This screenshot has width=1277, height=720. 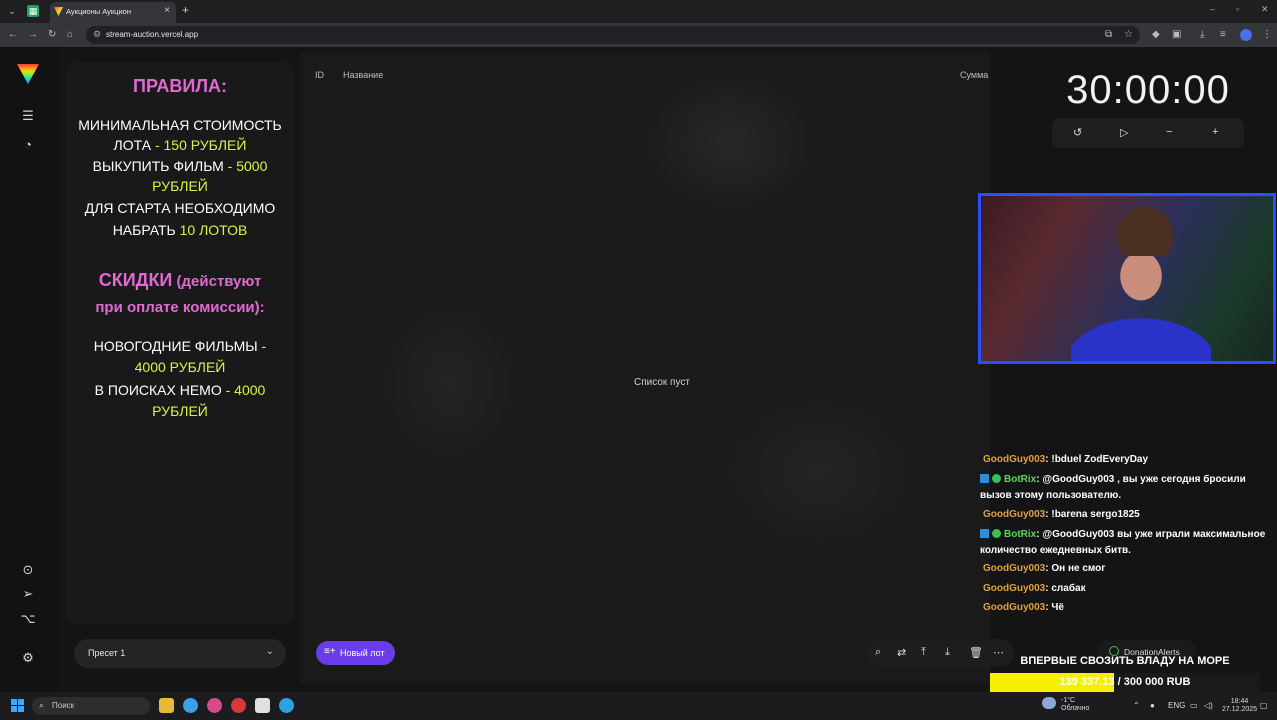 I want to click on language-indicator: ENG, so click(x=1176, y=705).